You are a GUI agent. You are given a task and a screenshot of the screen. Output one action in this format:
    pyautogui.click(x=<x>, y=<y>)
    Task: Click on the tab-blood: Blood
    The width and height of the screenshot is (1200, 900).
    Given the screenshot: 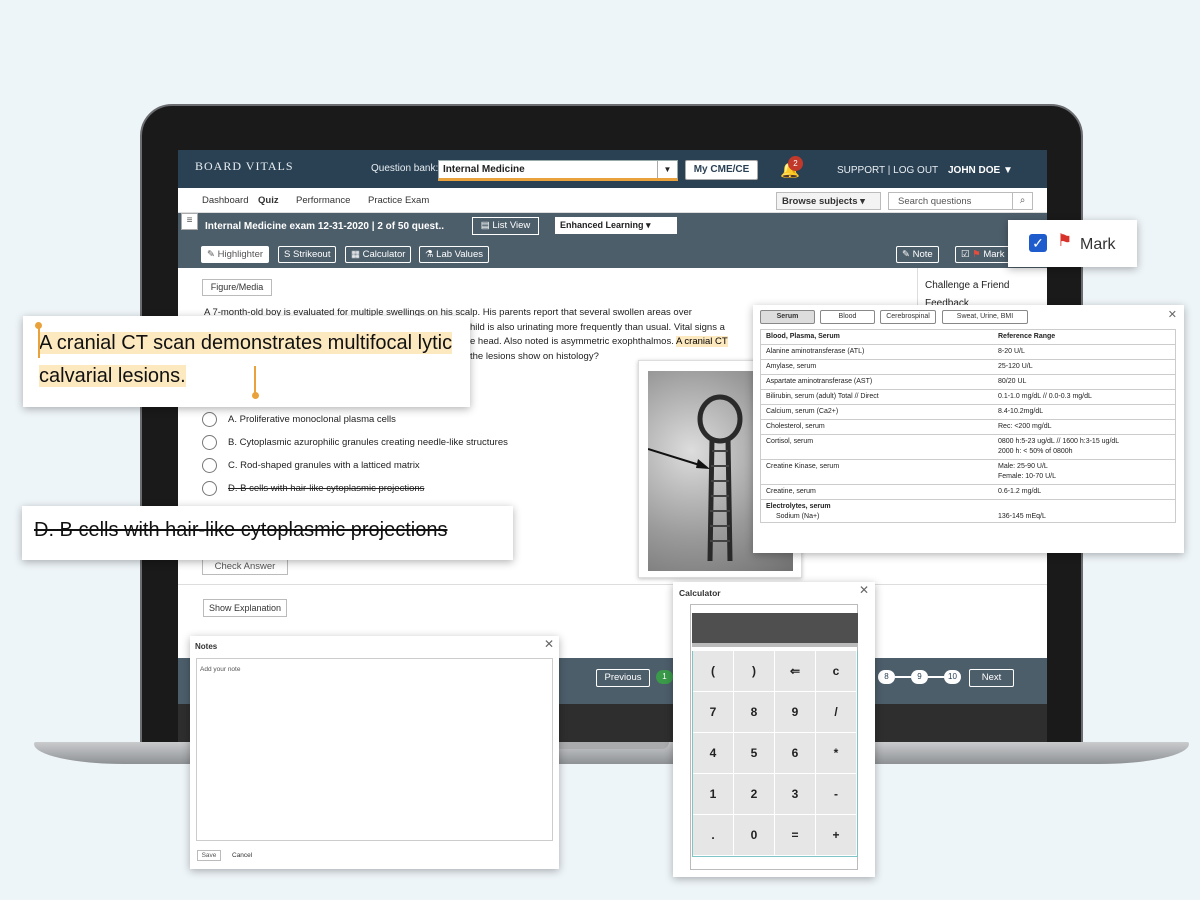 What is the action you would take?
    pyautogui.click(x=847, y=317)
    